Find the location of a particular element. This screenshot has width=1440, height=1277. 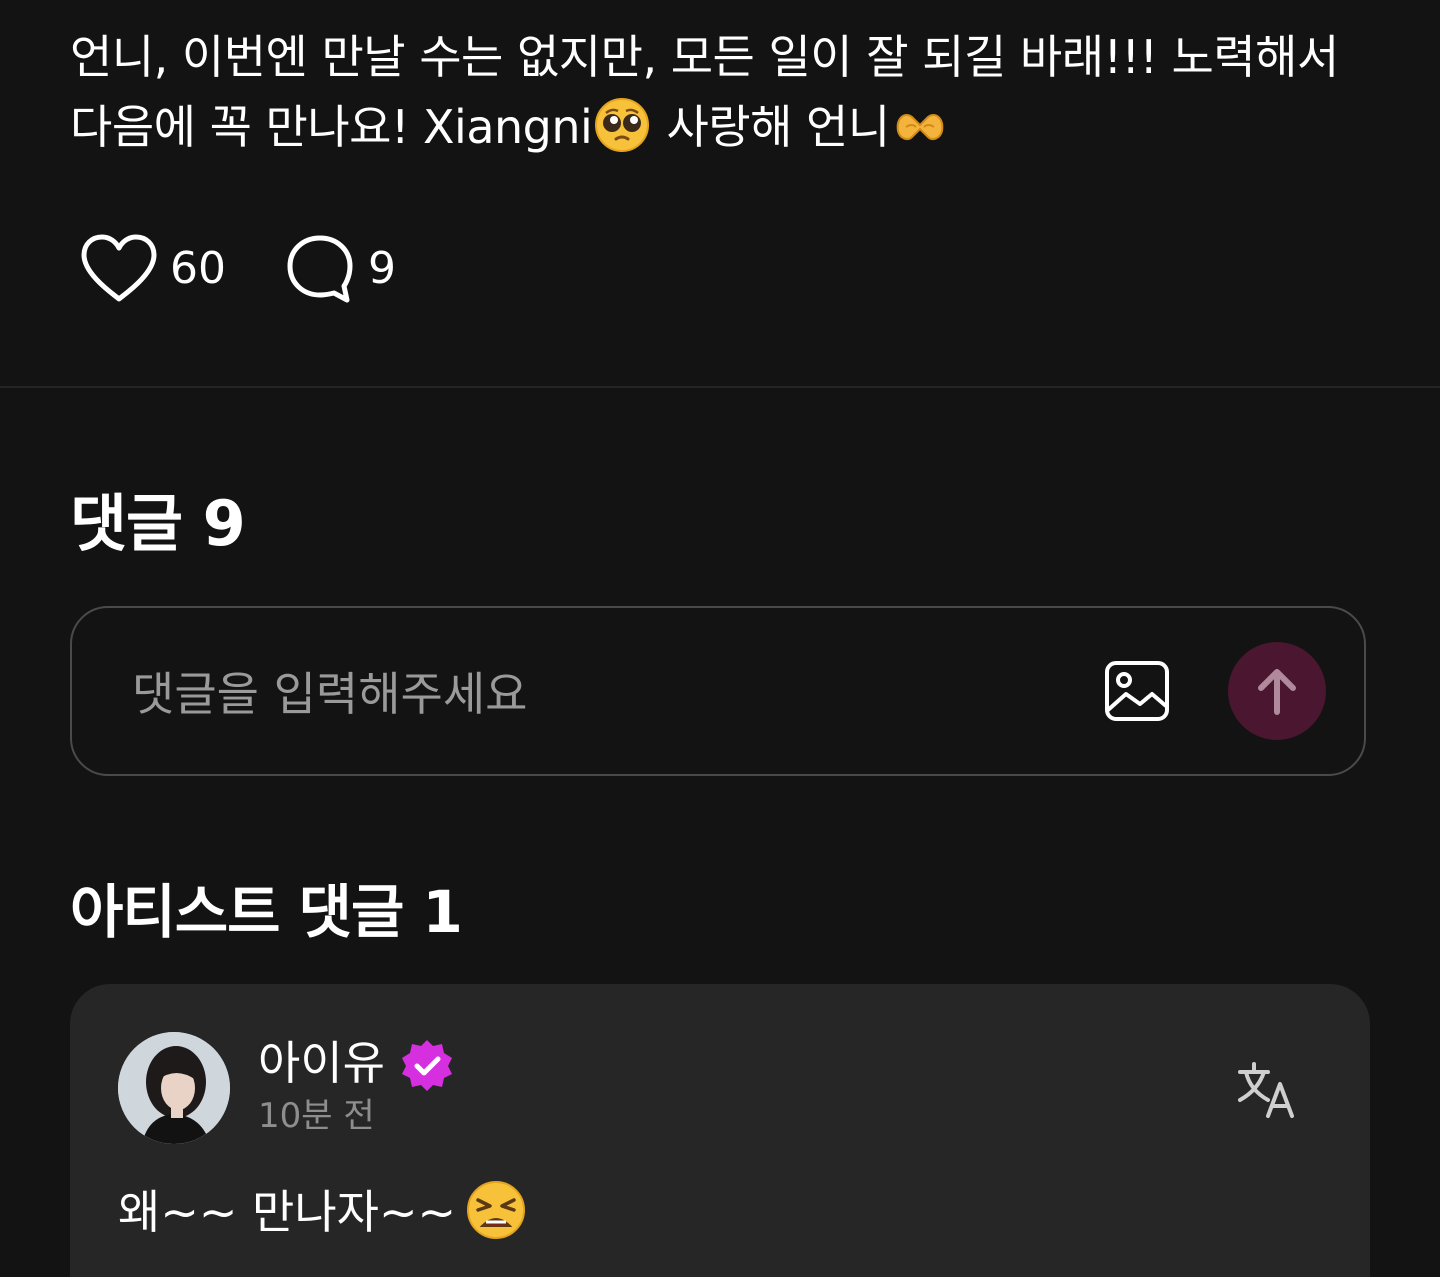

heart-icon is located at coordinates (119, 268).